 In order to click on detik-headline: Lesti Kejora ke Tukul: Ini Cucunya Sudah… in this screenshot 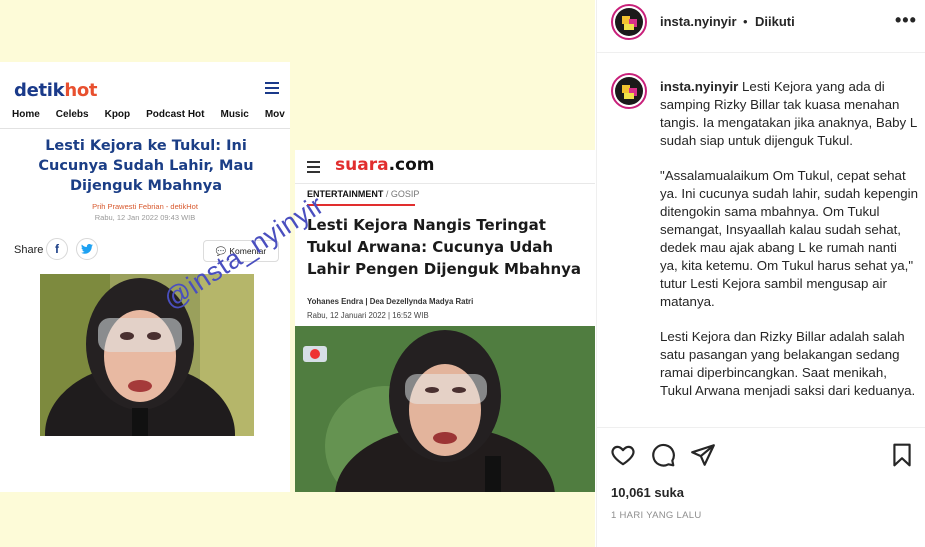, I will do `click(146, 166)`.